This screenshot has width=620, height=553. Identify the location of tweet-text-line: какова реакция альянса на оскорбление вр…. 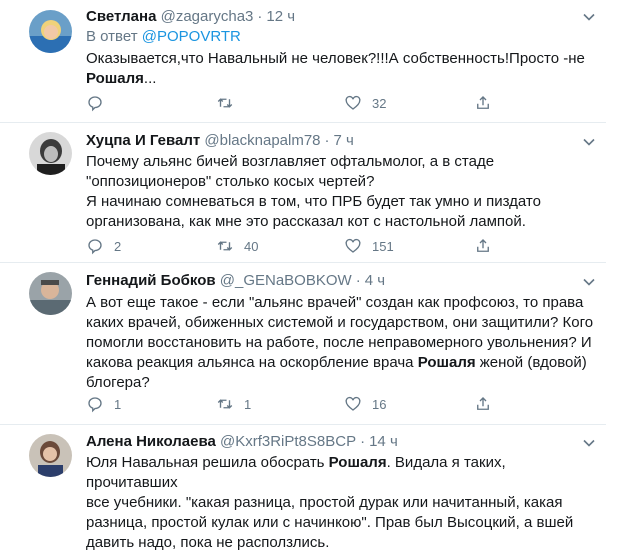
(343, 363).